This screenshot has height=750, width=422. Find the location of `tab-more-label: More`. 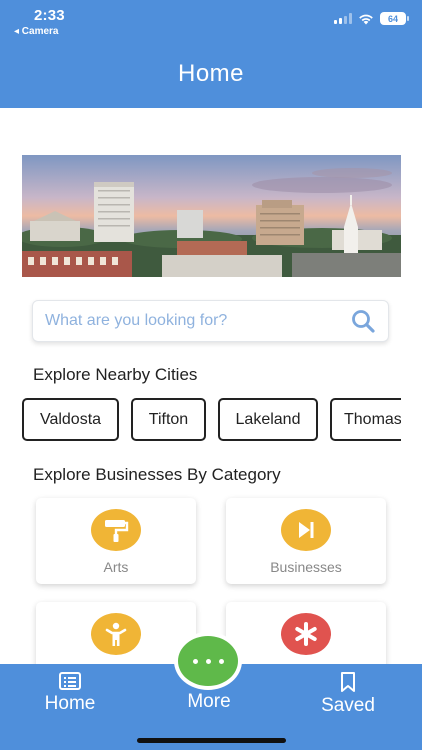

tab-more-label: More is located at coordinates (209, 701).